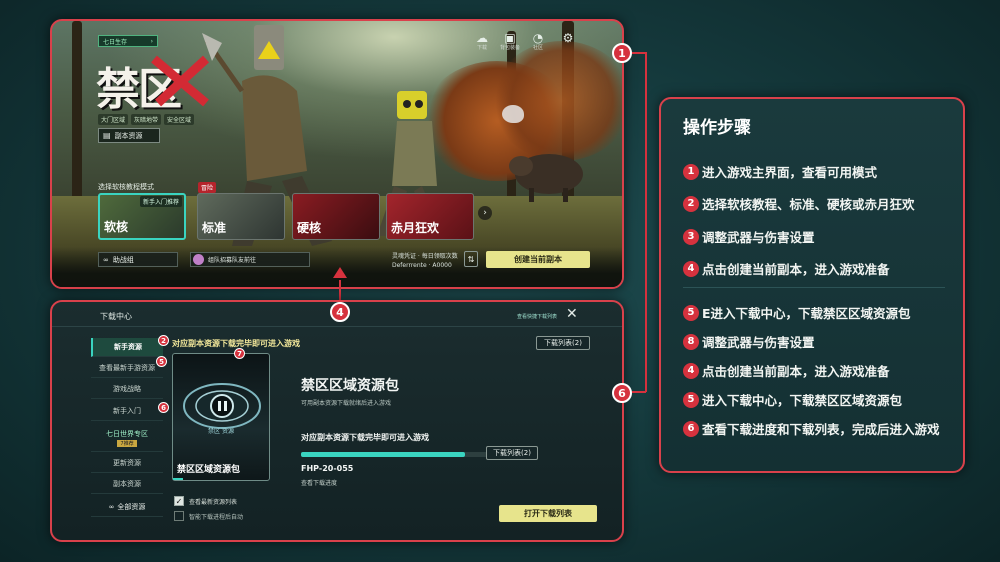  What do you see at coordinates (797, 312) in the screenshot?
I see `step-item: 5 E进入下载中心，下载禁区区域资源包` at bounding box center [797, 312].